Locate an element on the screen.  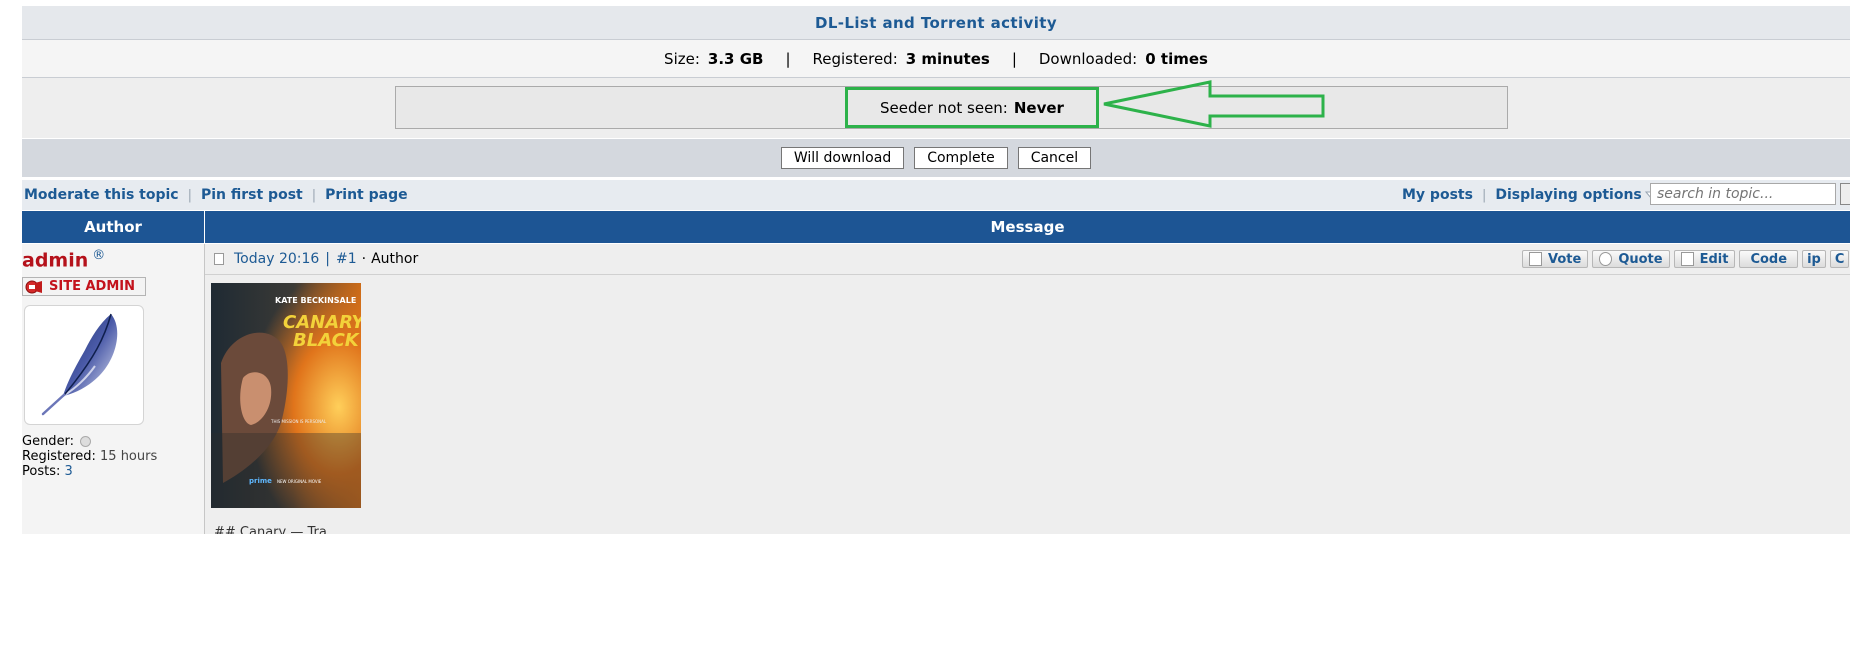
registered-row: Registered: 15 hours is located at coordinates (89, 456).